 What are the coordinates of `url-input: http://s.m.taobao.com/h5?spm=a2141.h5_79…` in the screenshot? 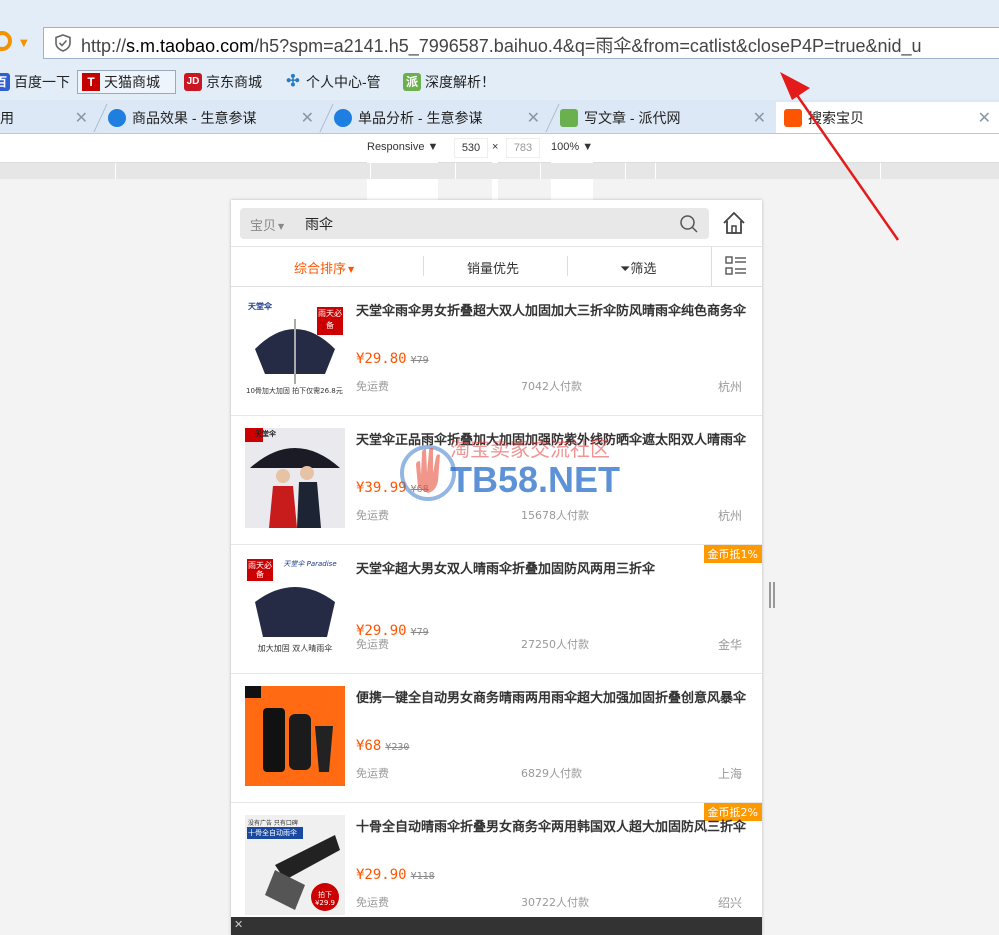 It's located at (521, 43).